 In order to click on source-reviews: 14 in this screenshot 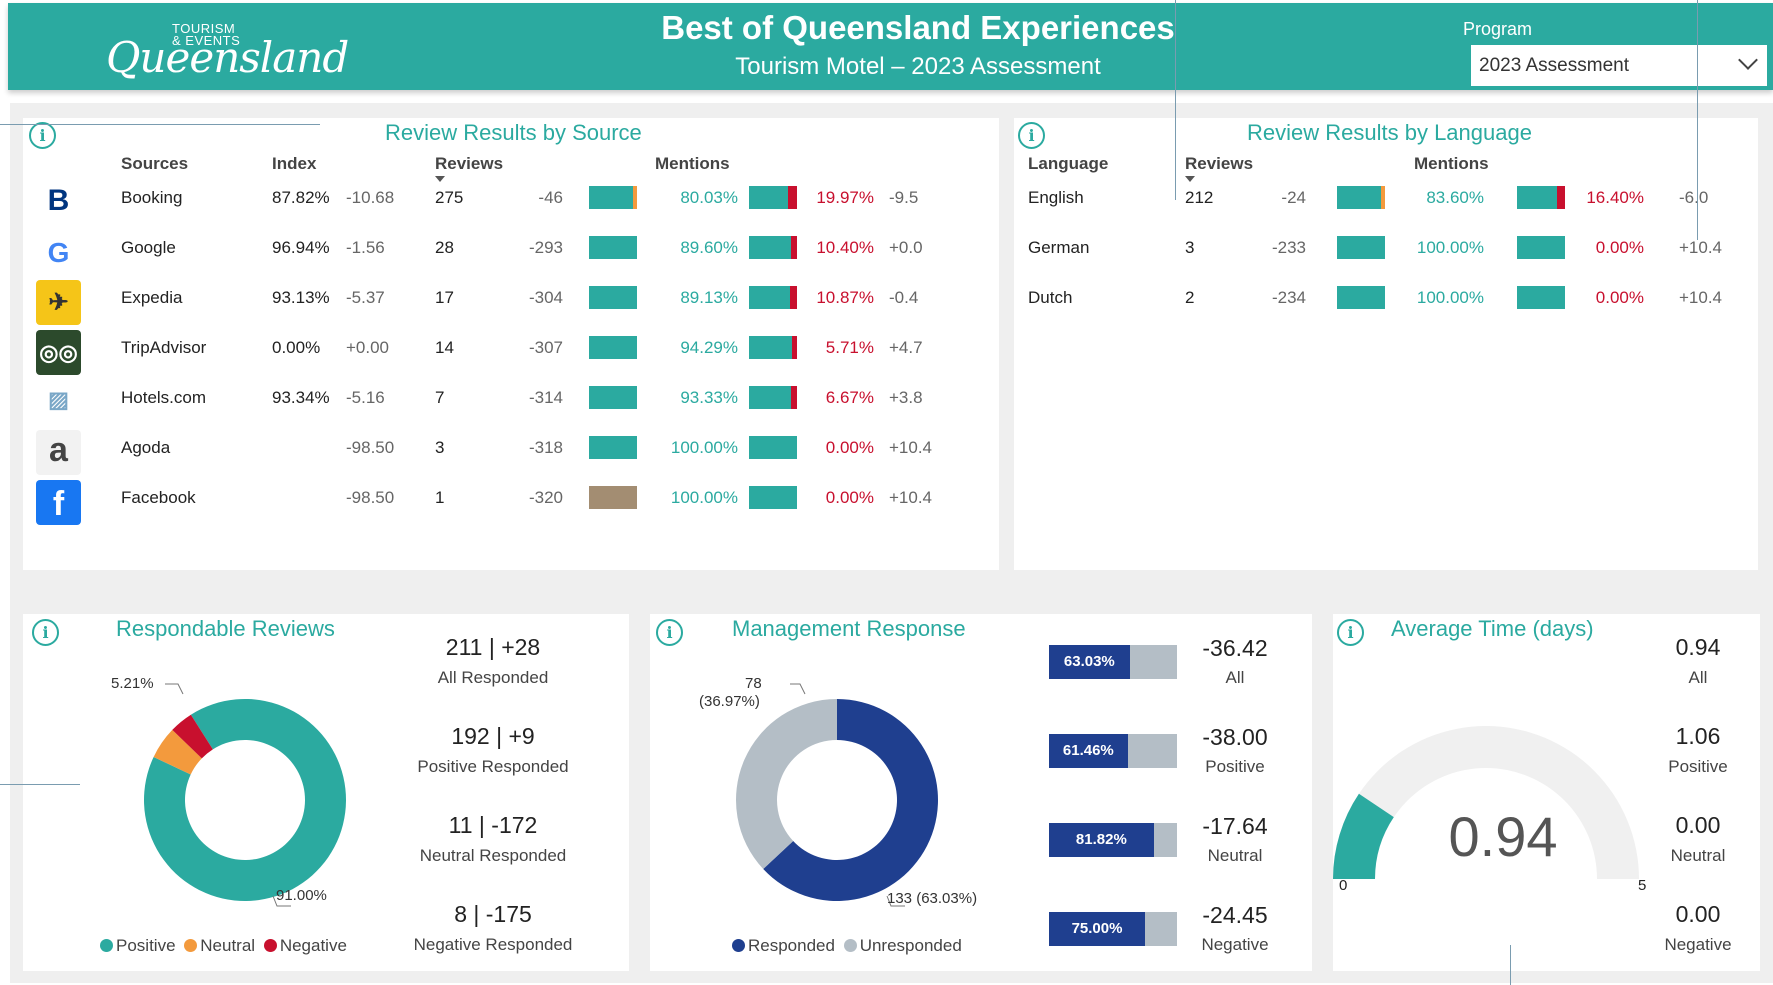, I will do `click(444, 347)`.